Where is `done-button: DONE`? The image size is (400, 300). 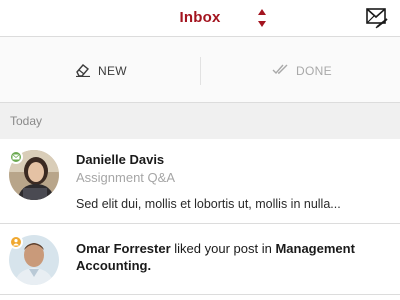 done-button: DONE is located at coordinates (300, 70).